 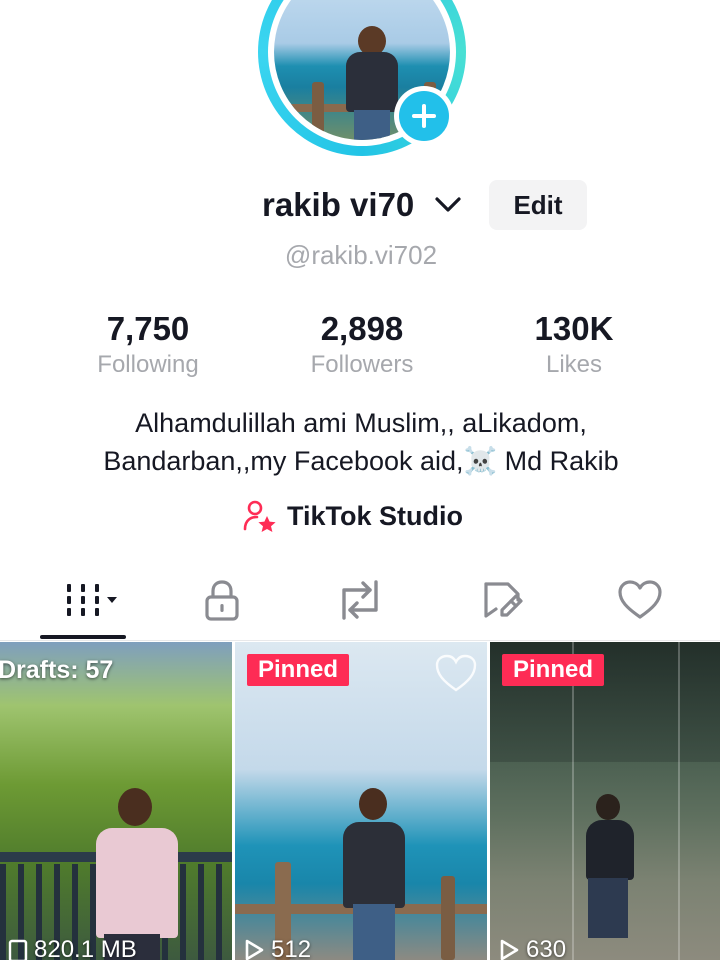 What do you see at coordinates (18, 949) in the screenshot?
I see `draft-file-icon` at bounding box center [18, 949].